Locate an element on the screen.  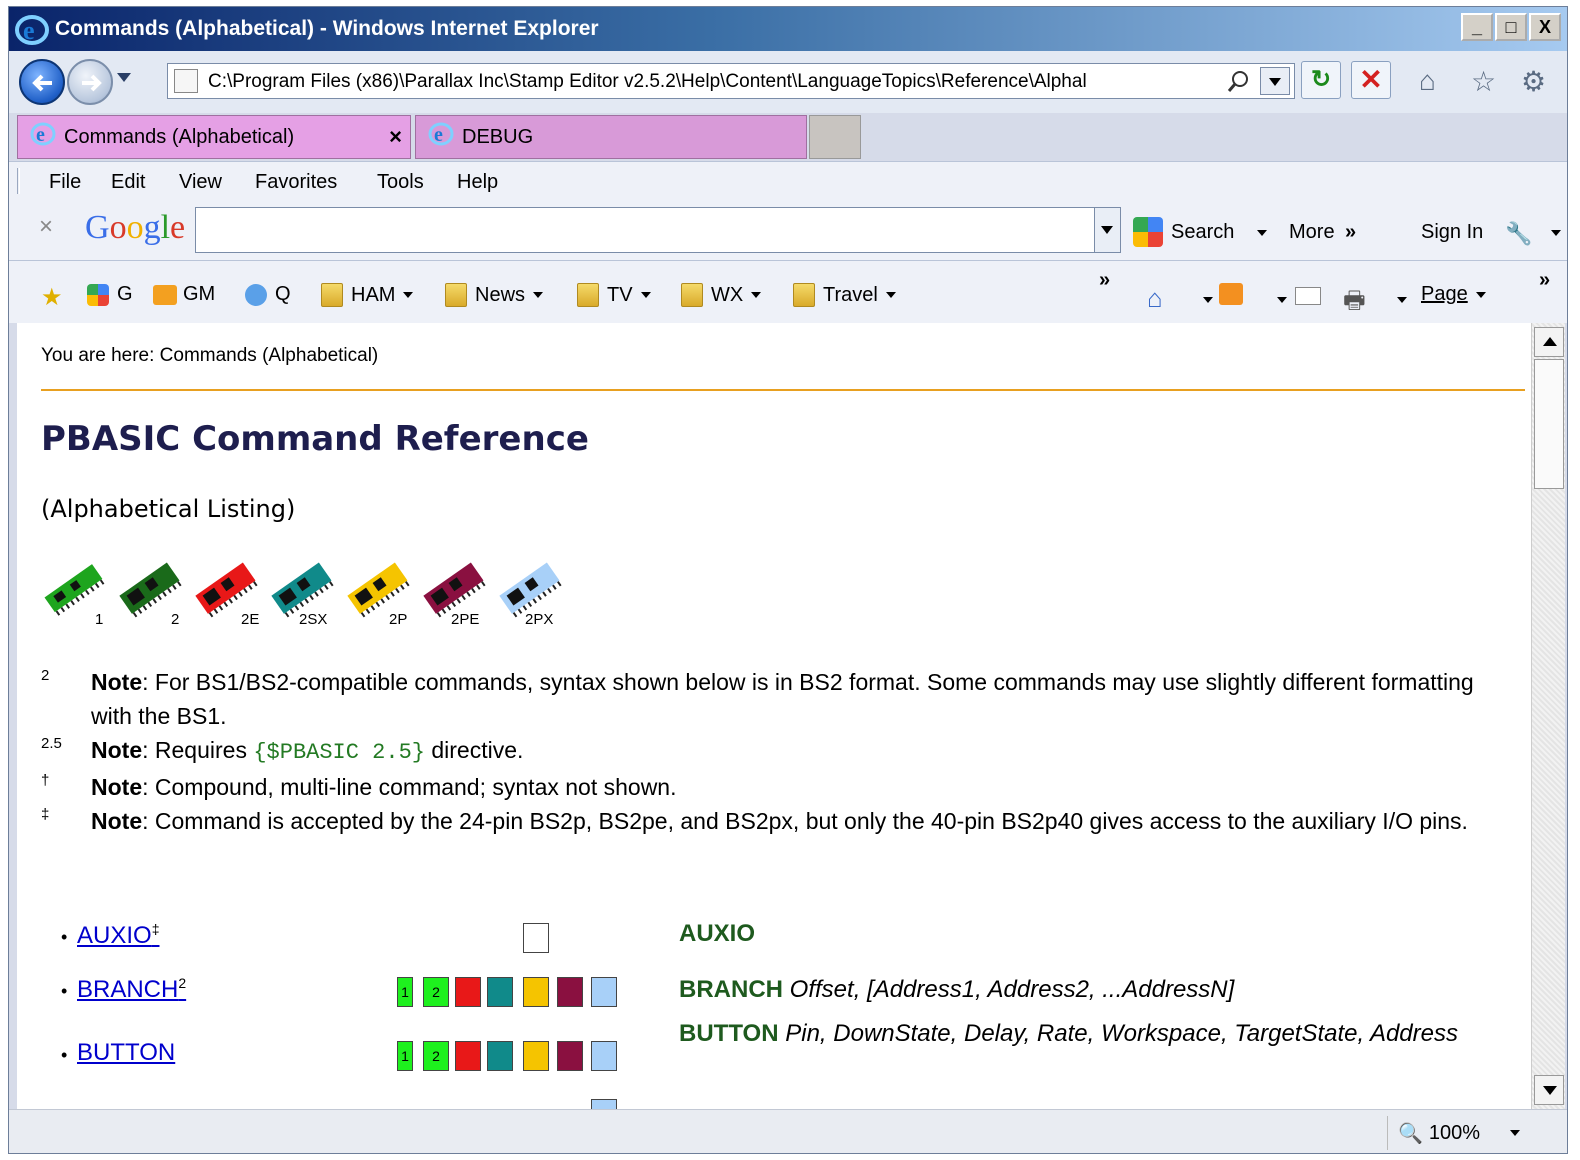
print-icon: 🖶 is located at coordinates (1354, 303).